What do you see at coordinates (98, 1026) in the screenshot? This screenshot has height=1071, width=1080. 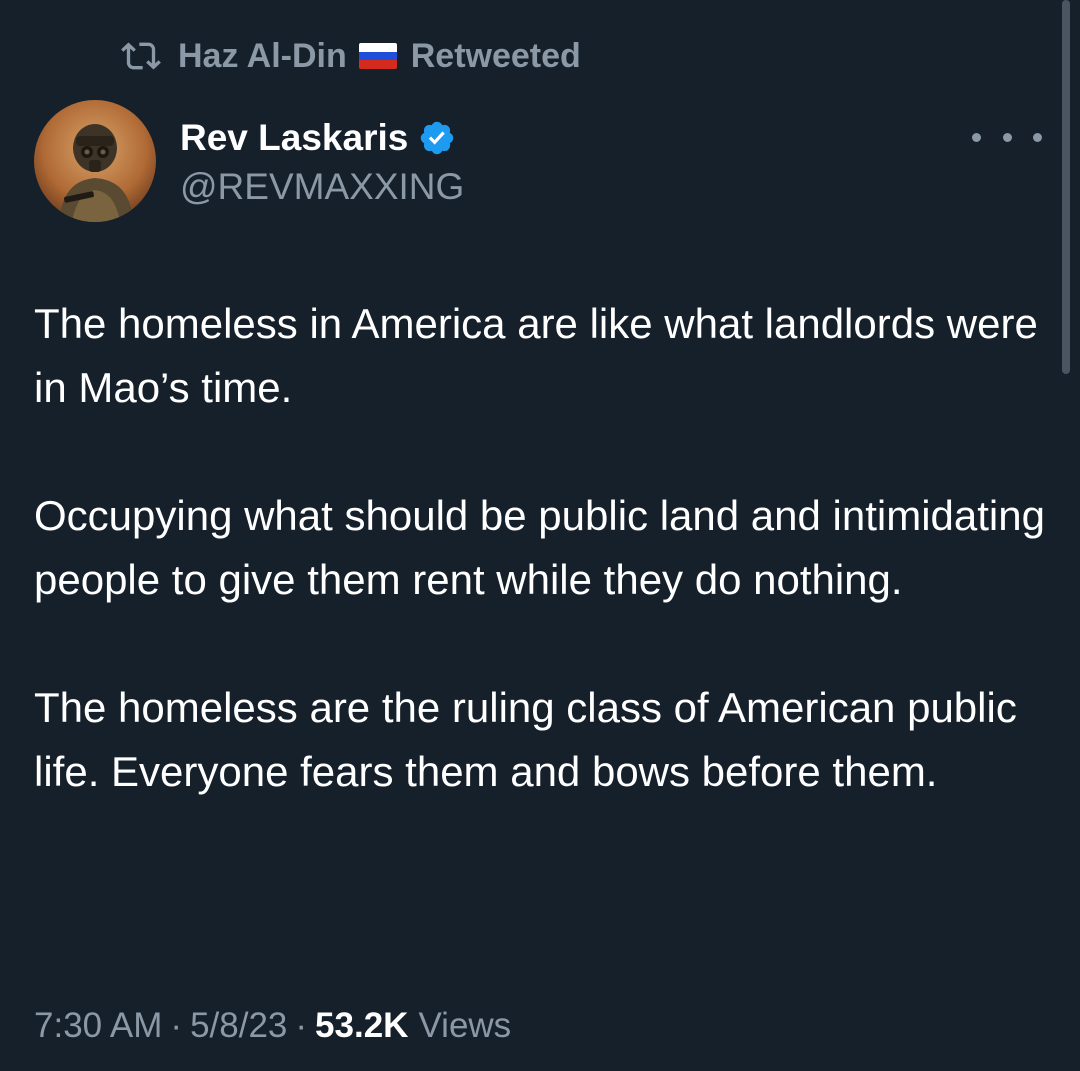 I see `tweet-time: 7:30 AM` at bounding box center [98, 1026].